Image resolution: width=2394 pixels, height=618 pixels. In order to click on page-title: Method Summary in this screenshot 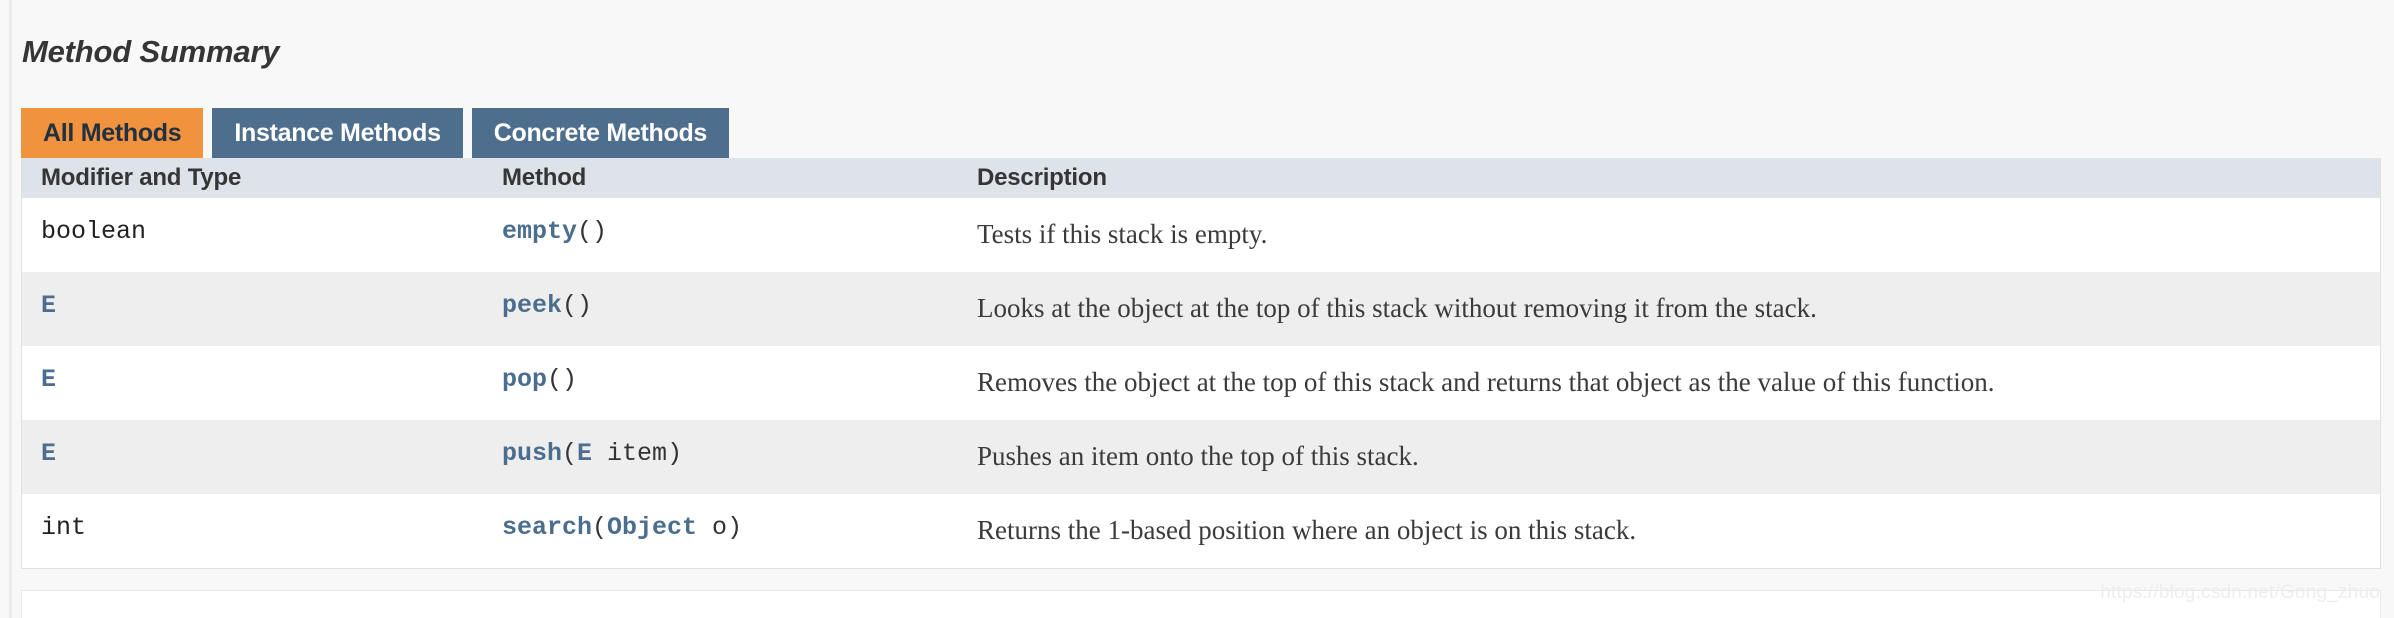, I will do `click(151, 51)`.